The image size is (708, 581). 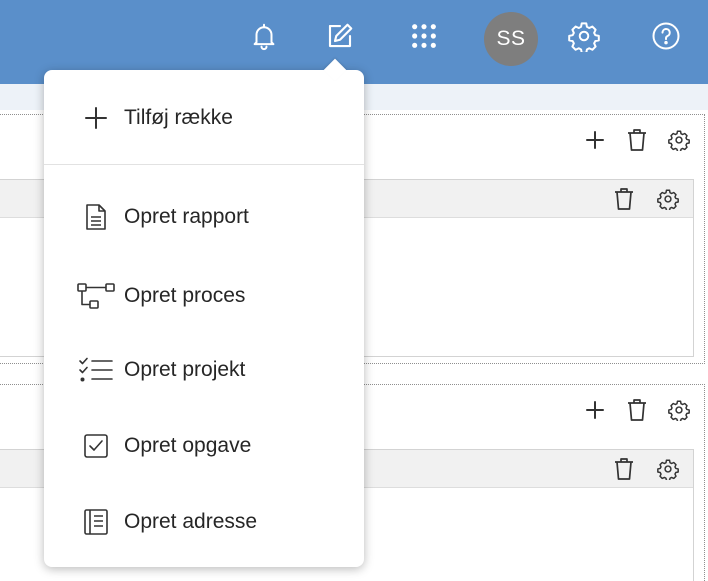 I want to click on menu-item-label: Opret proces, so click(x=185, y=295).